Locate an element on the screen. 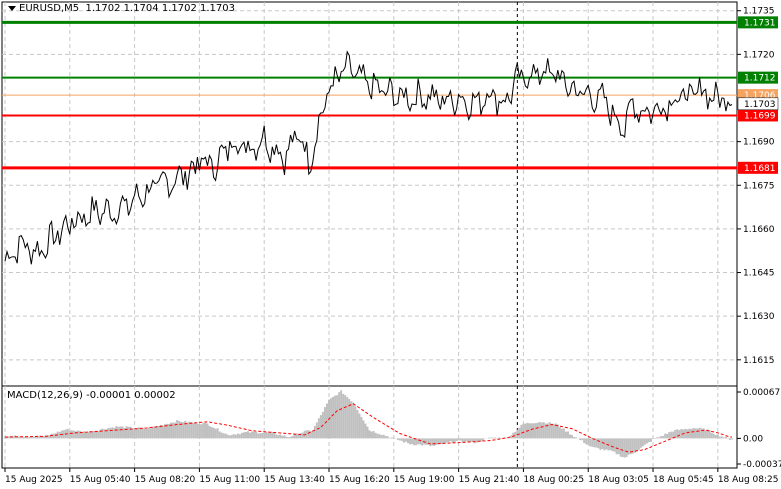 The height and width of the screenshot is (489, 781). y-tick-label: 1.1630 is located at coordinates (759, 317).